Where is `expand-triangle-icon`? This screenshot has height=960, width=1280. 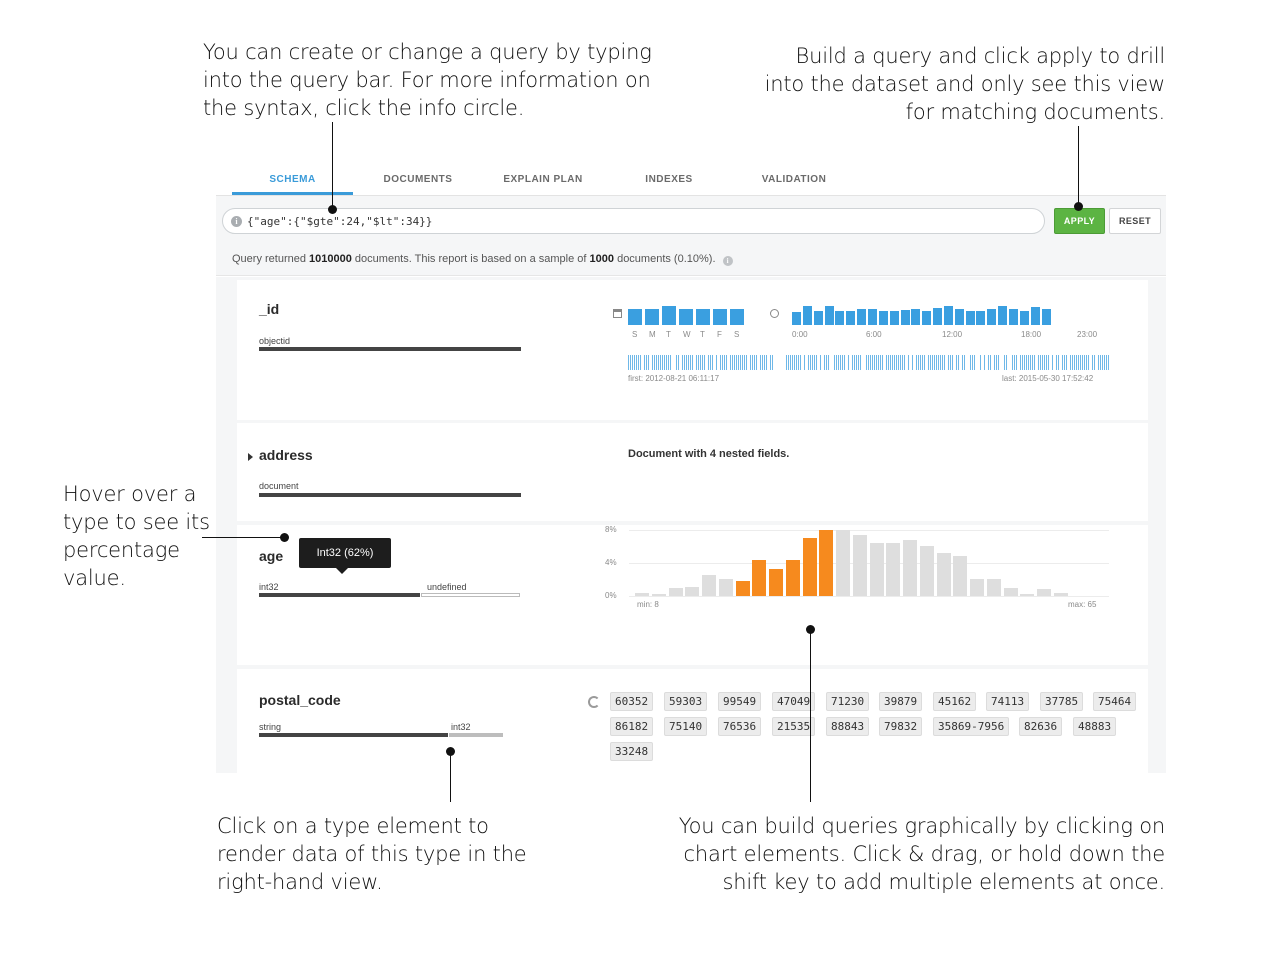 expand-triangle-icon is located at coordinates (250, 457).